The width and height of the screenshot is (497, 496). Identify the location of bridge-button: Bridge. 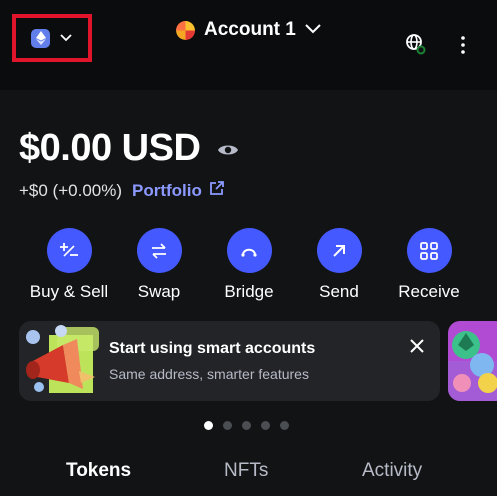
(249, 265).